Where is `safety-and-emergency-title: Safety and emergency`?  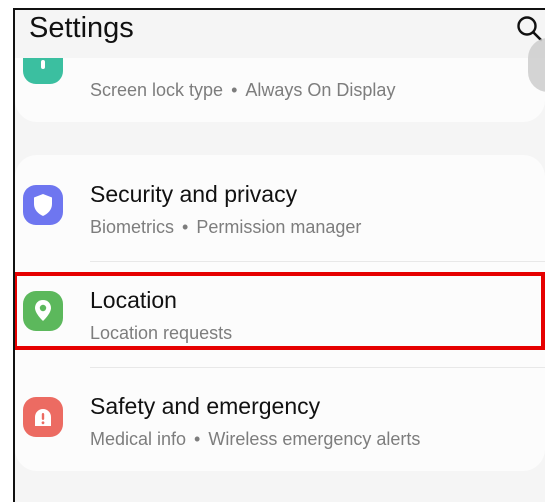 safety-and-emergency-title: Safety and emergency is located at coordinates (205, 406).